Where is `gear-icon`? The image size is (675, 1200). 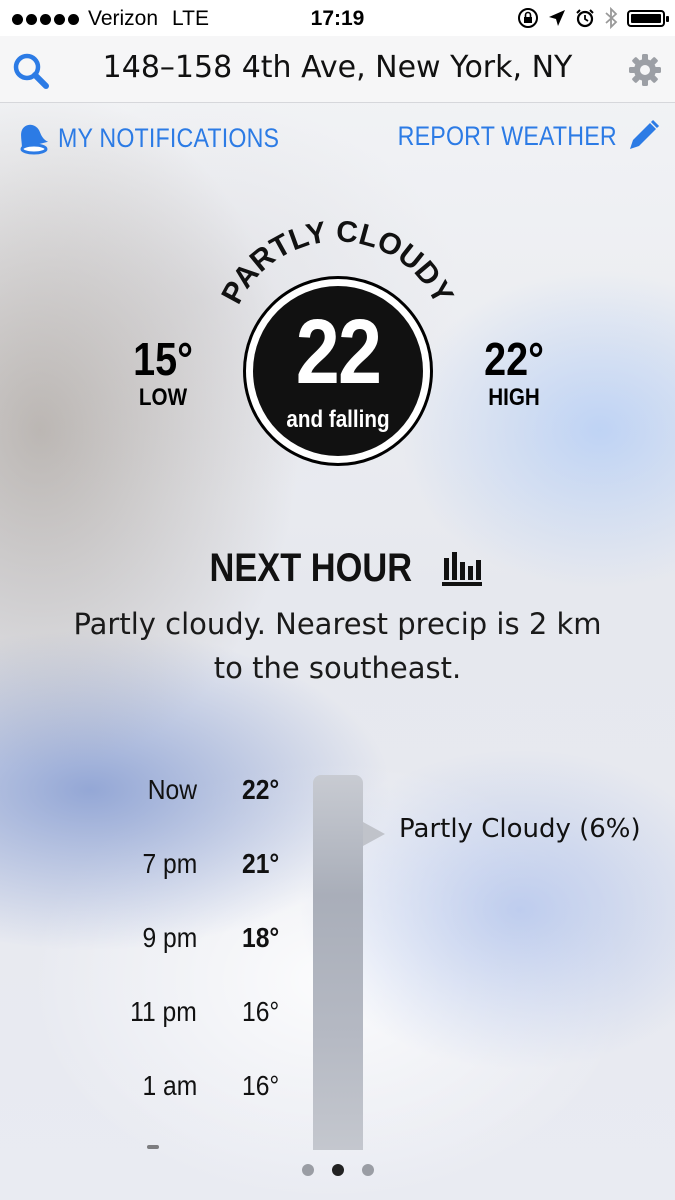 gear-icon is located at coordinates (645, 70).